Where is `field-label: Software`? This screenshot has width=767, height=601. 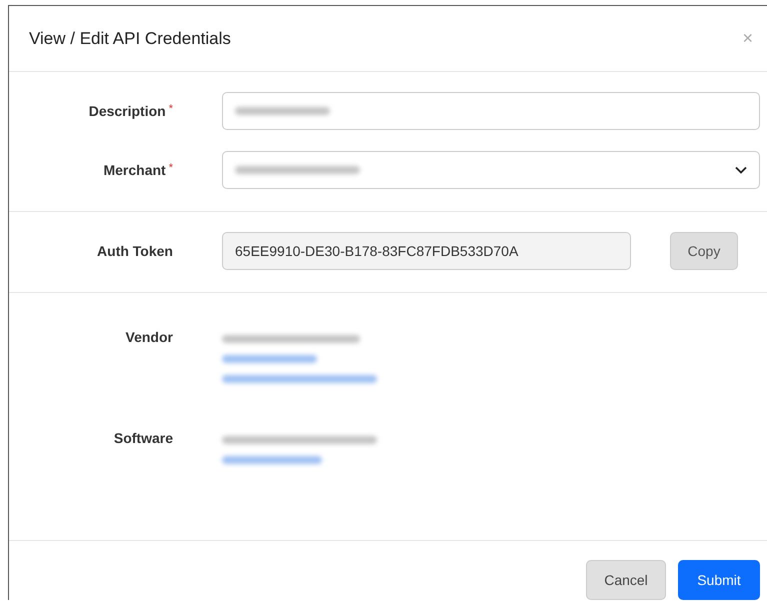 field-label: Software is located at coordinates (143, 438).